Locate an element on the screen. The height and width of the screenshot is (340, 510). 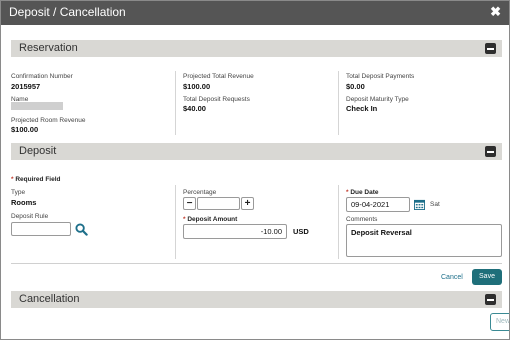
confirmation-number-value: 2015957 is located at coordinates (26, 86).